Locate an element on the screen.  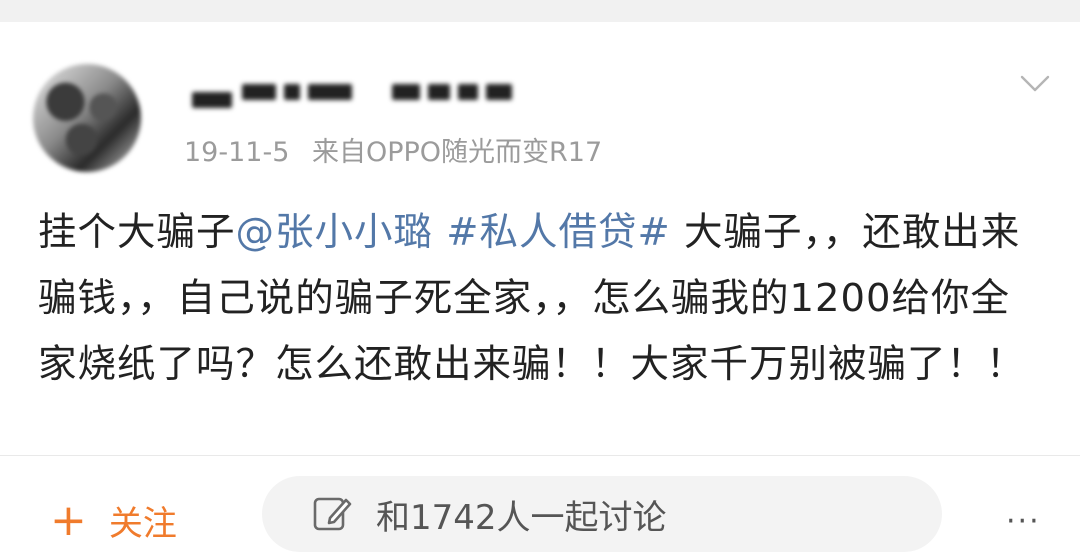
top-strip is located at coordinates (540, 11).